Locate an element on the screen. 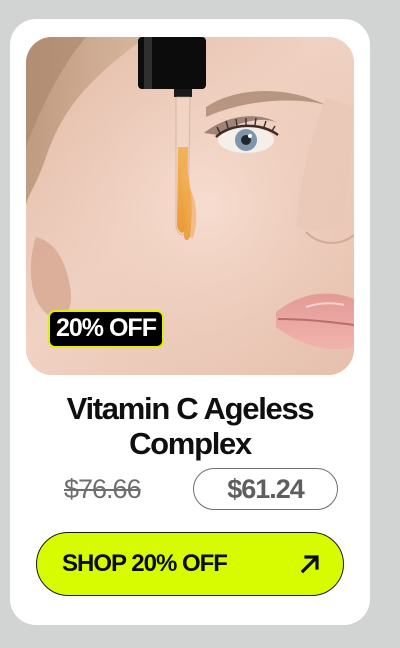 Image resolution: width=400 pixels, height=648 pixels. original-price: $76.66 is located at coordinates (103, 489).